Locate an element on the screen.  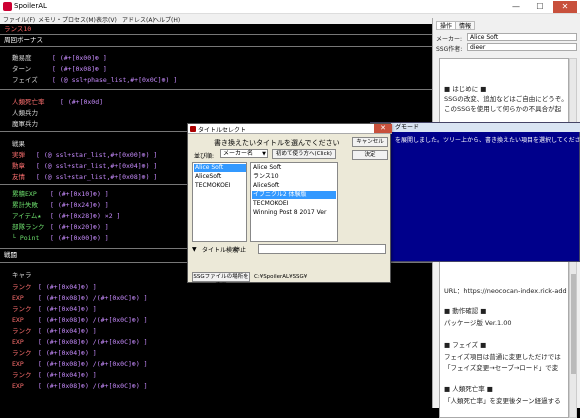
tab-operation: 操作 is located at coordinates (446, 25).